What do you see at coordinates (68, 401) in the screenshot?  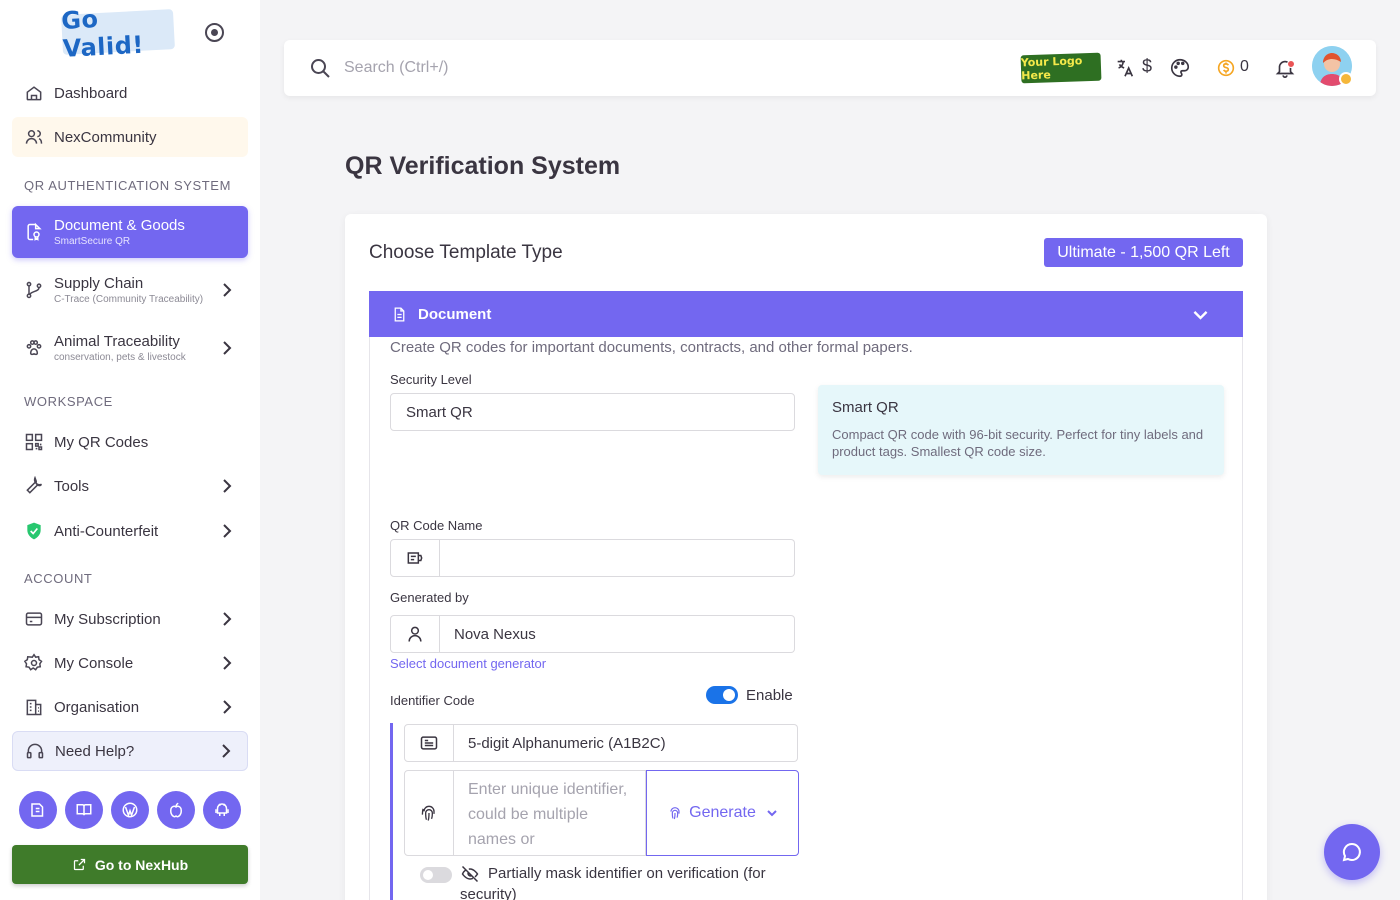 I see `section-heading-workspace: WORKSPACE` at bounding box center [68, 401].